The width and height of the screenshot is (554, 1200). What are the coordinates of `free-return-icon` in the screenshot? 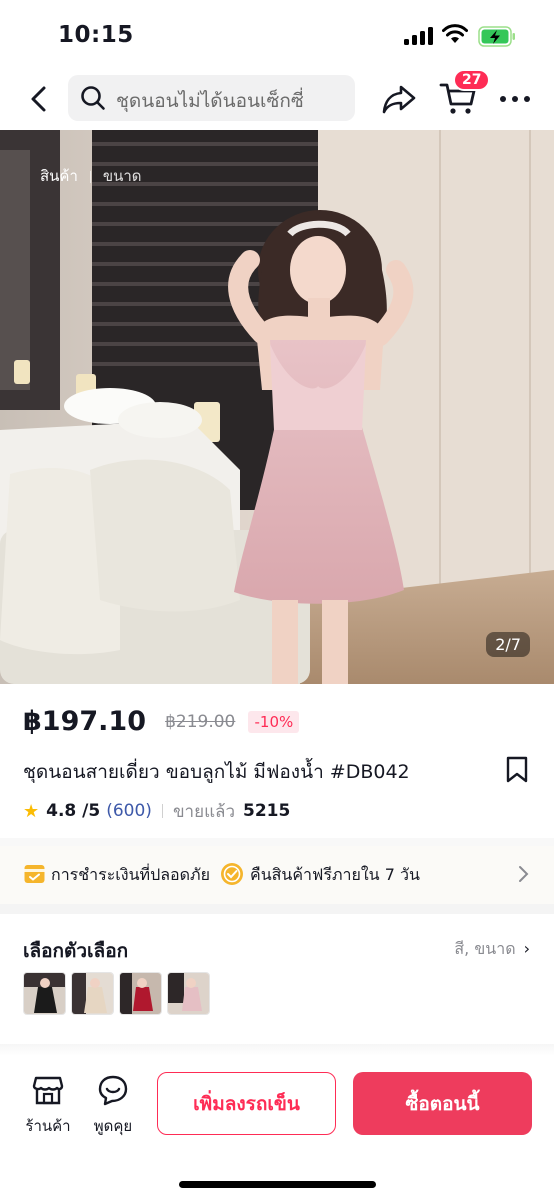 It's located at (232, 874).